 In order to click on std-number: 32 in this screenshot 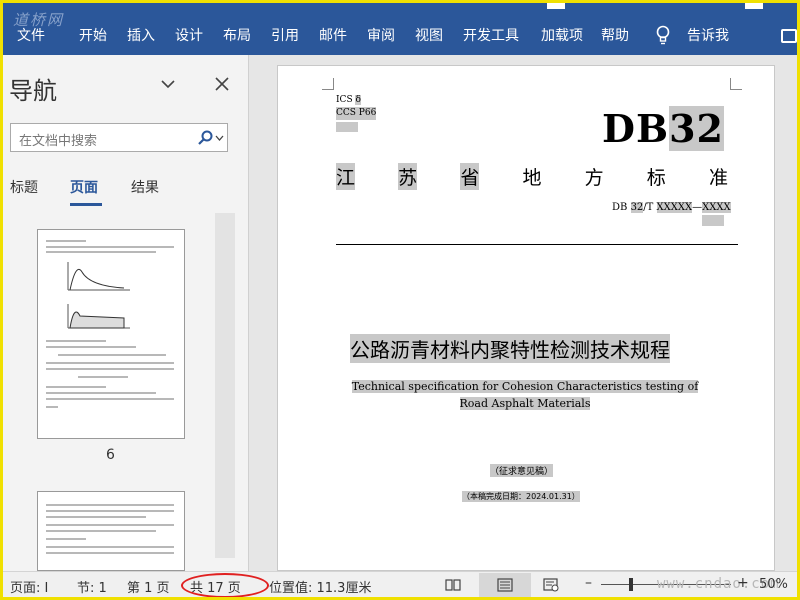, I will do `click(637, 207)`.